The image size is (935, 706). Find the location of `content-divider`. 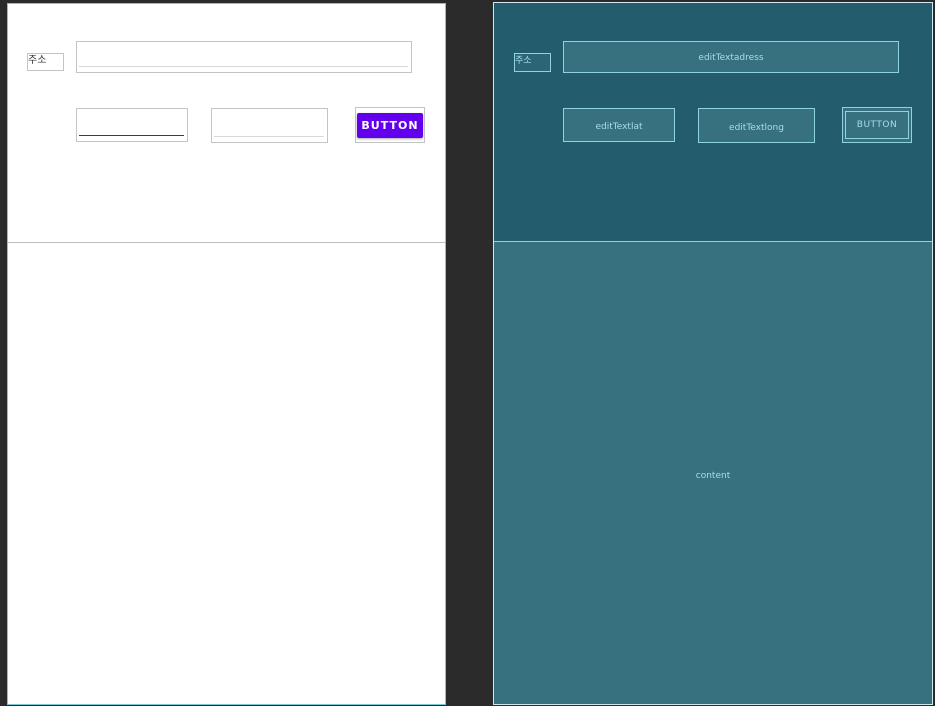

content-divider is located at coordinates (226, 242).